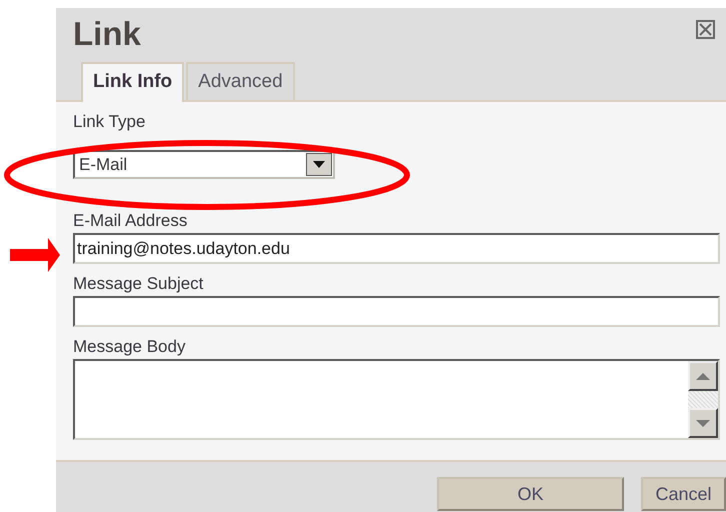  What do you see at coordinates (138, 283) in the screenshot?
I see `field-label: Message Subject` at bounding box center [138, 283].